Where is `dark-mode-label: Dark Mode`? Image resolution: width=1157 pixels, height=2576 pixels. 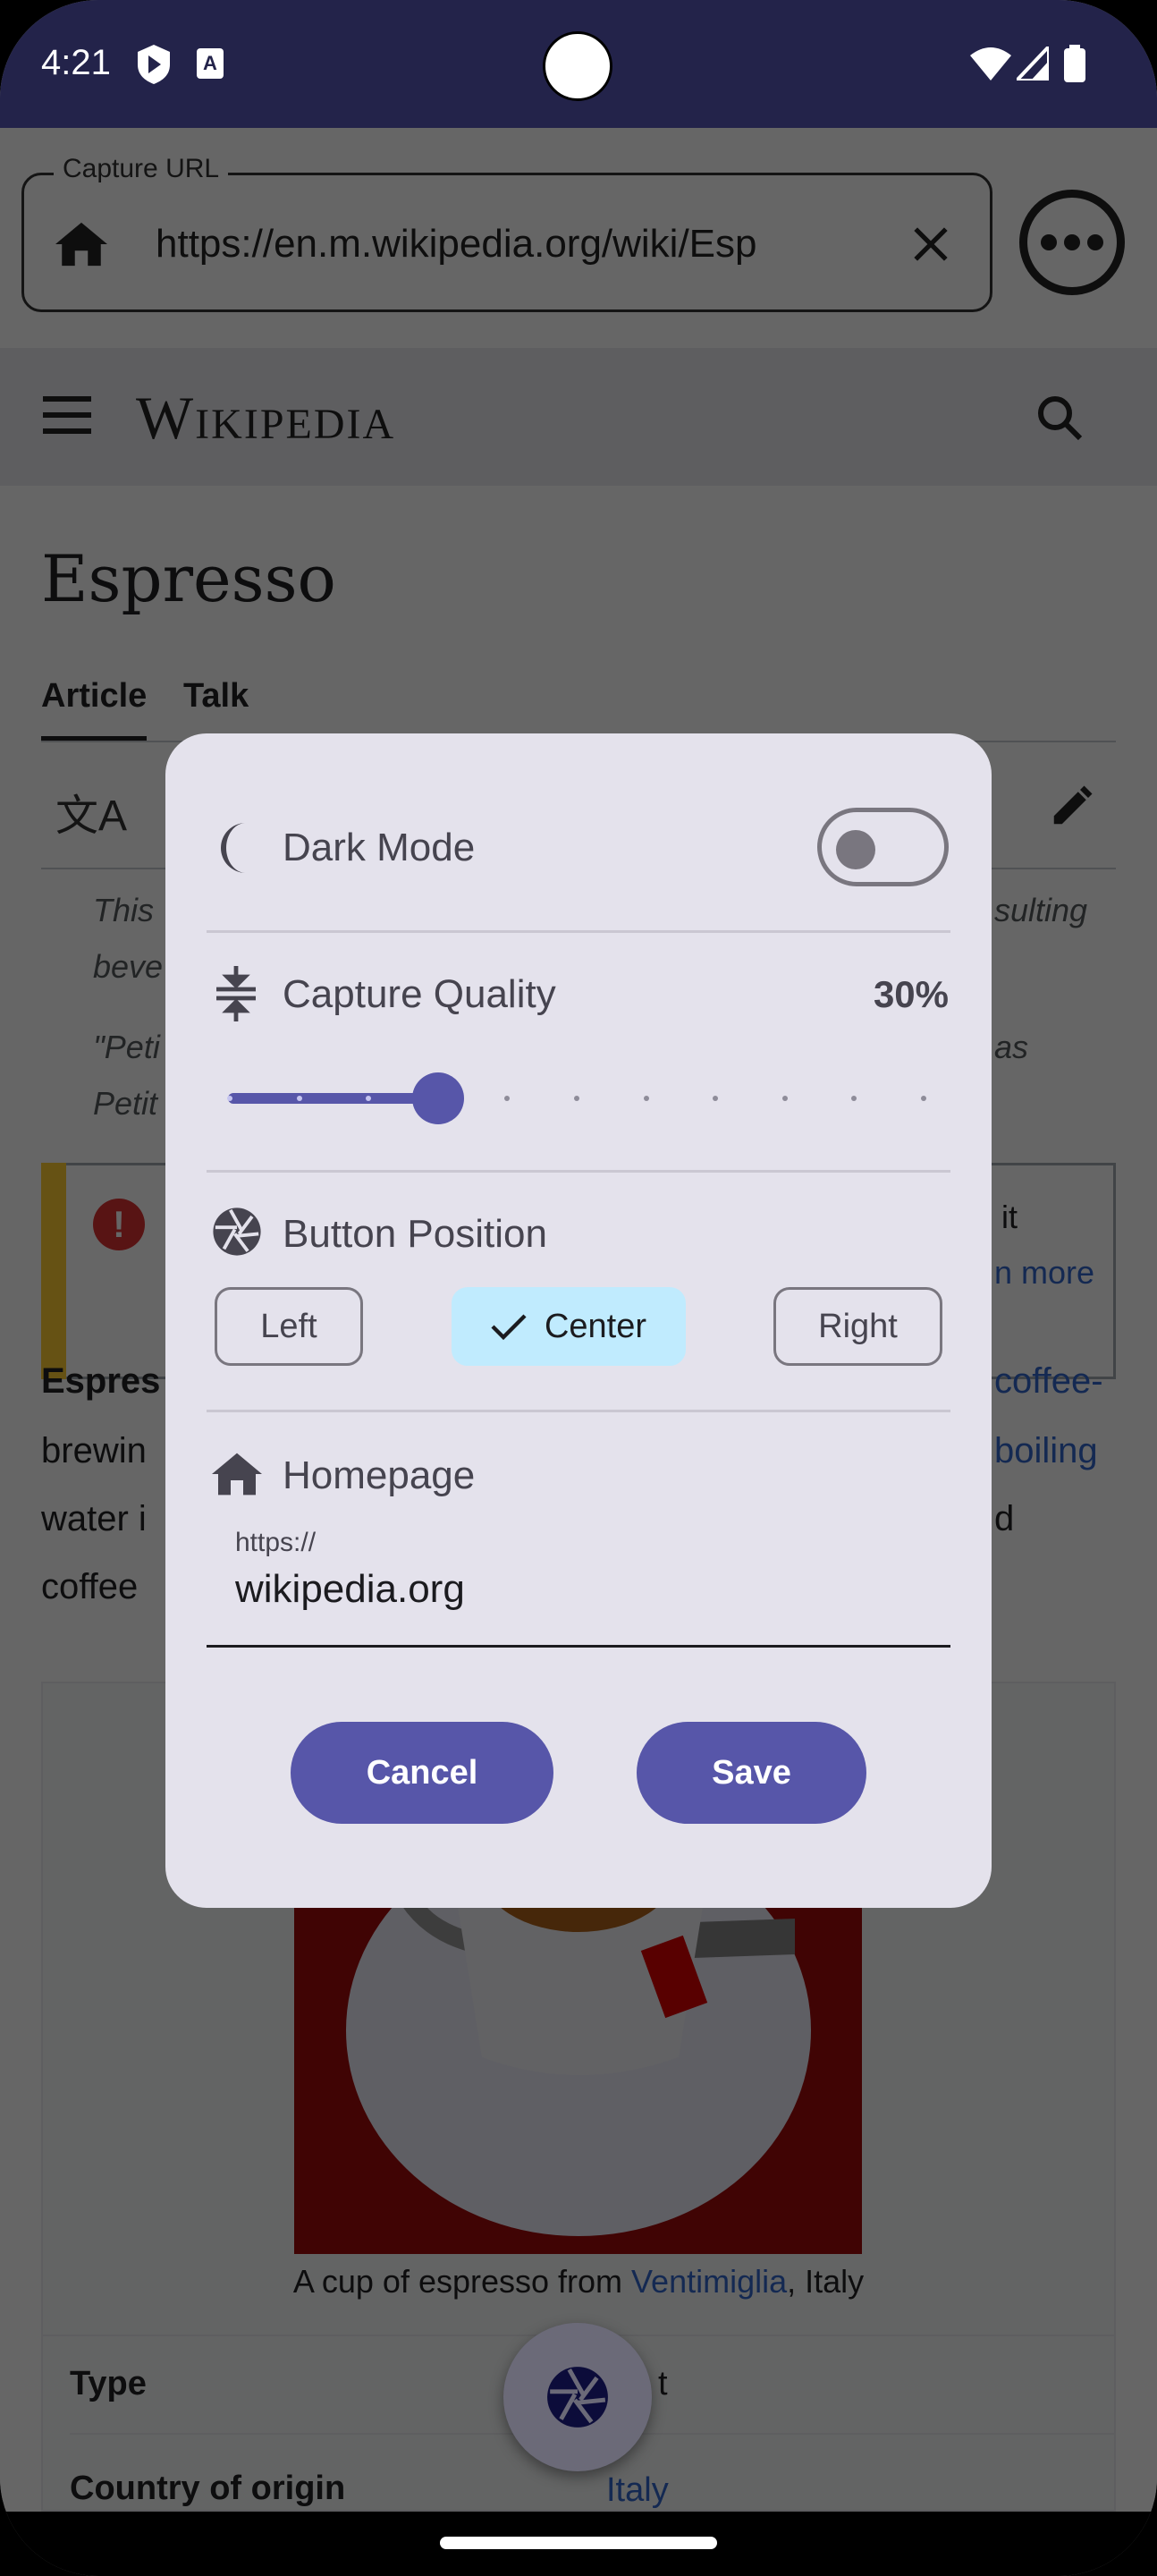 dark-mode-label: Dark Mode is located at coordinates (379, 847).